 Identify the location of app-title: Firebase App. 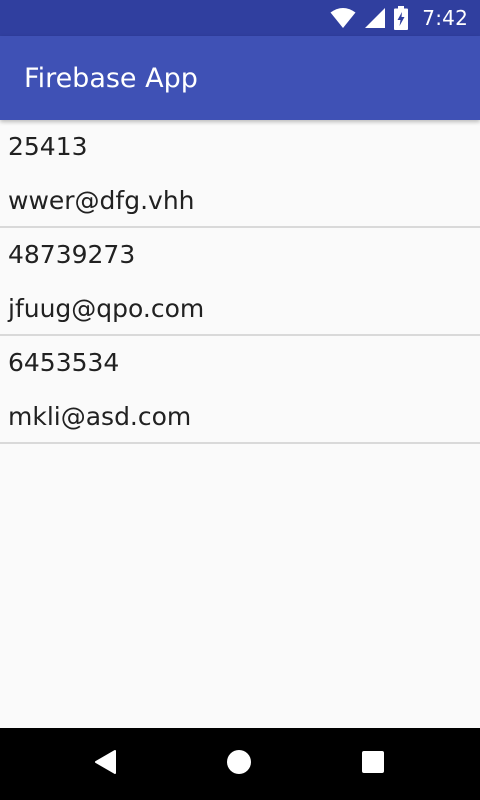
(111, 78).